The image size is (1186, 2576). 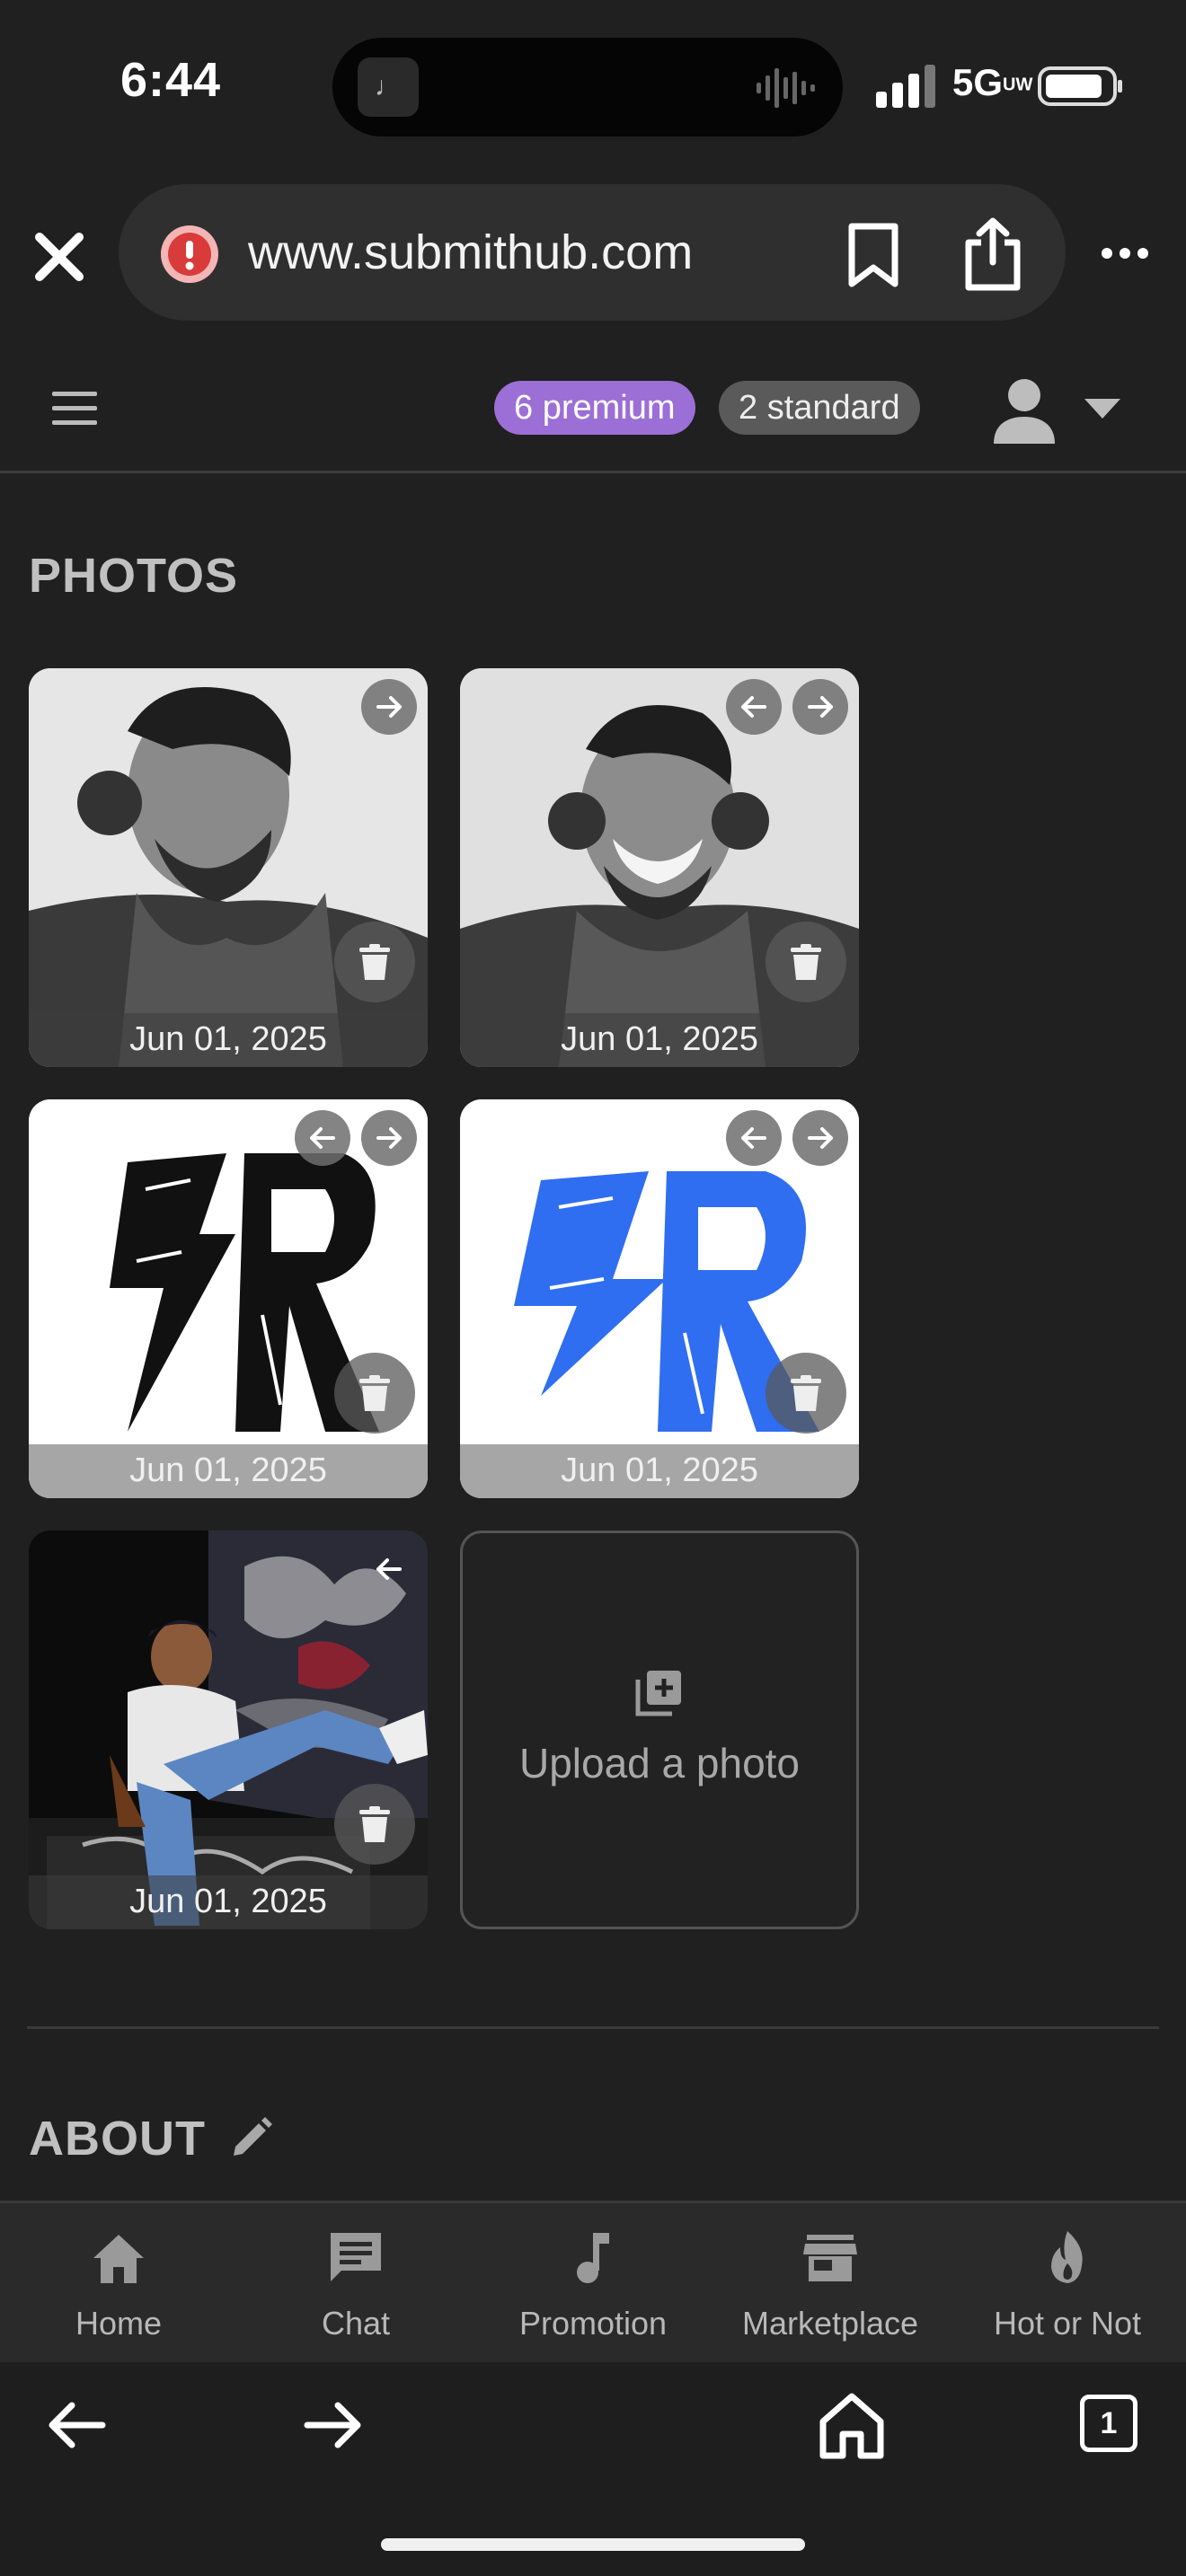 I want to click on nav-marketplace-label: Marketplace, so click(x=830, y=2323).